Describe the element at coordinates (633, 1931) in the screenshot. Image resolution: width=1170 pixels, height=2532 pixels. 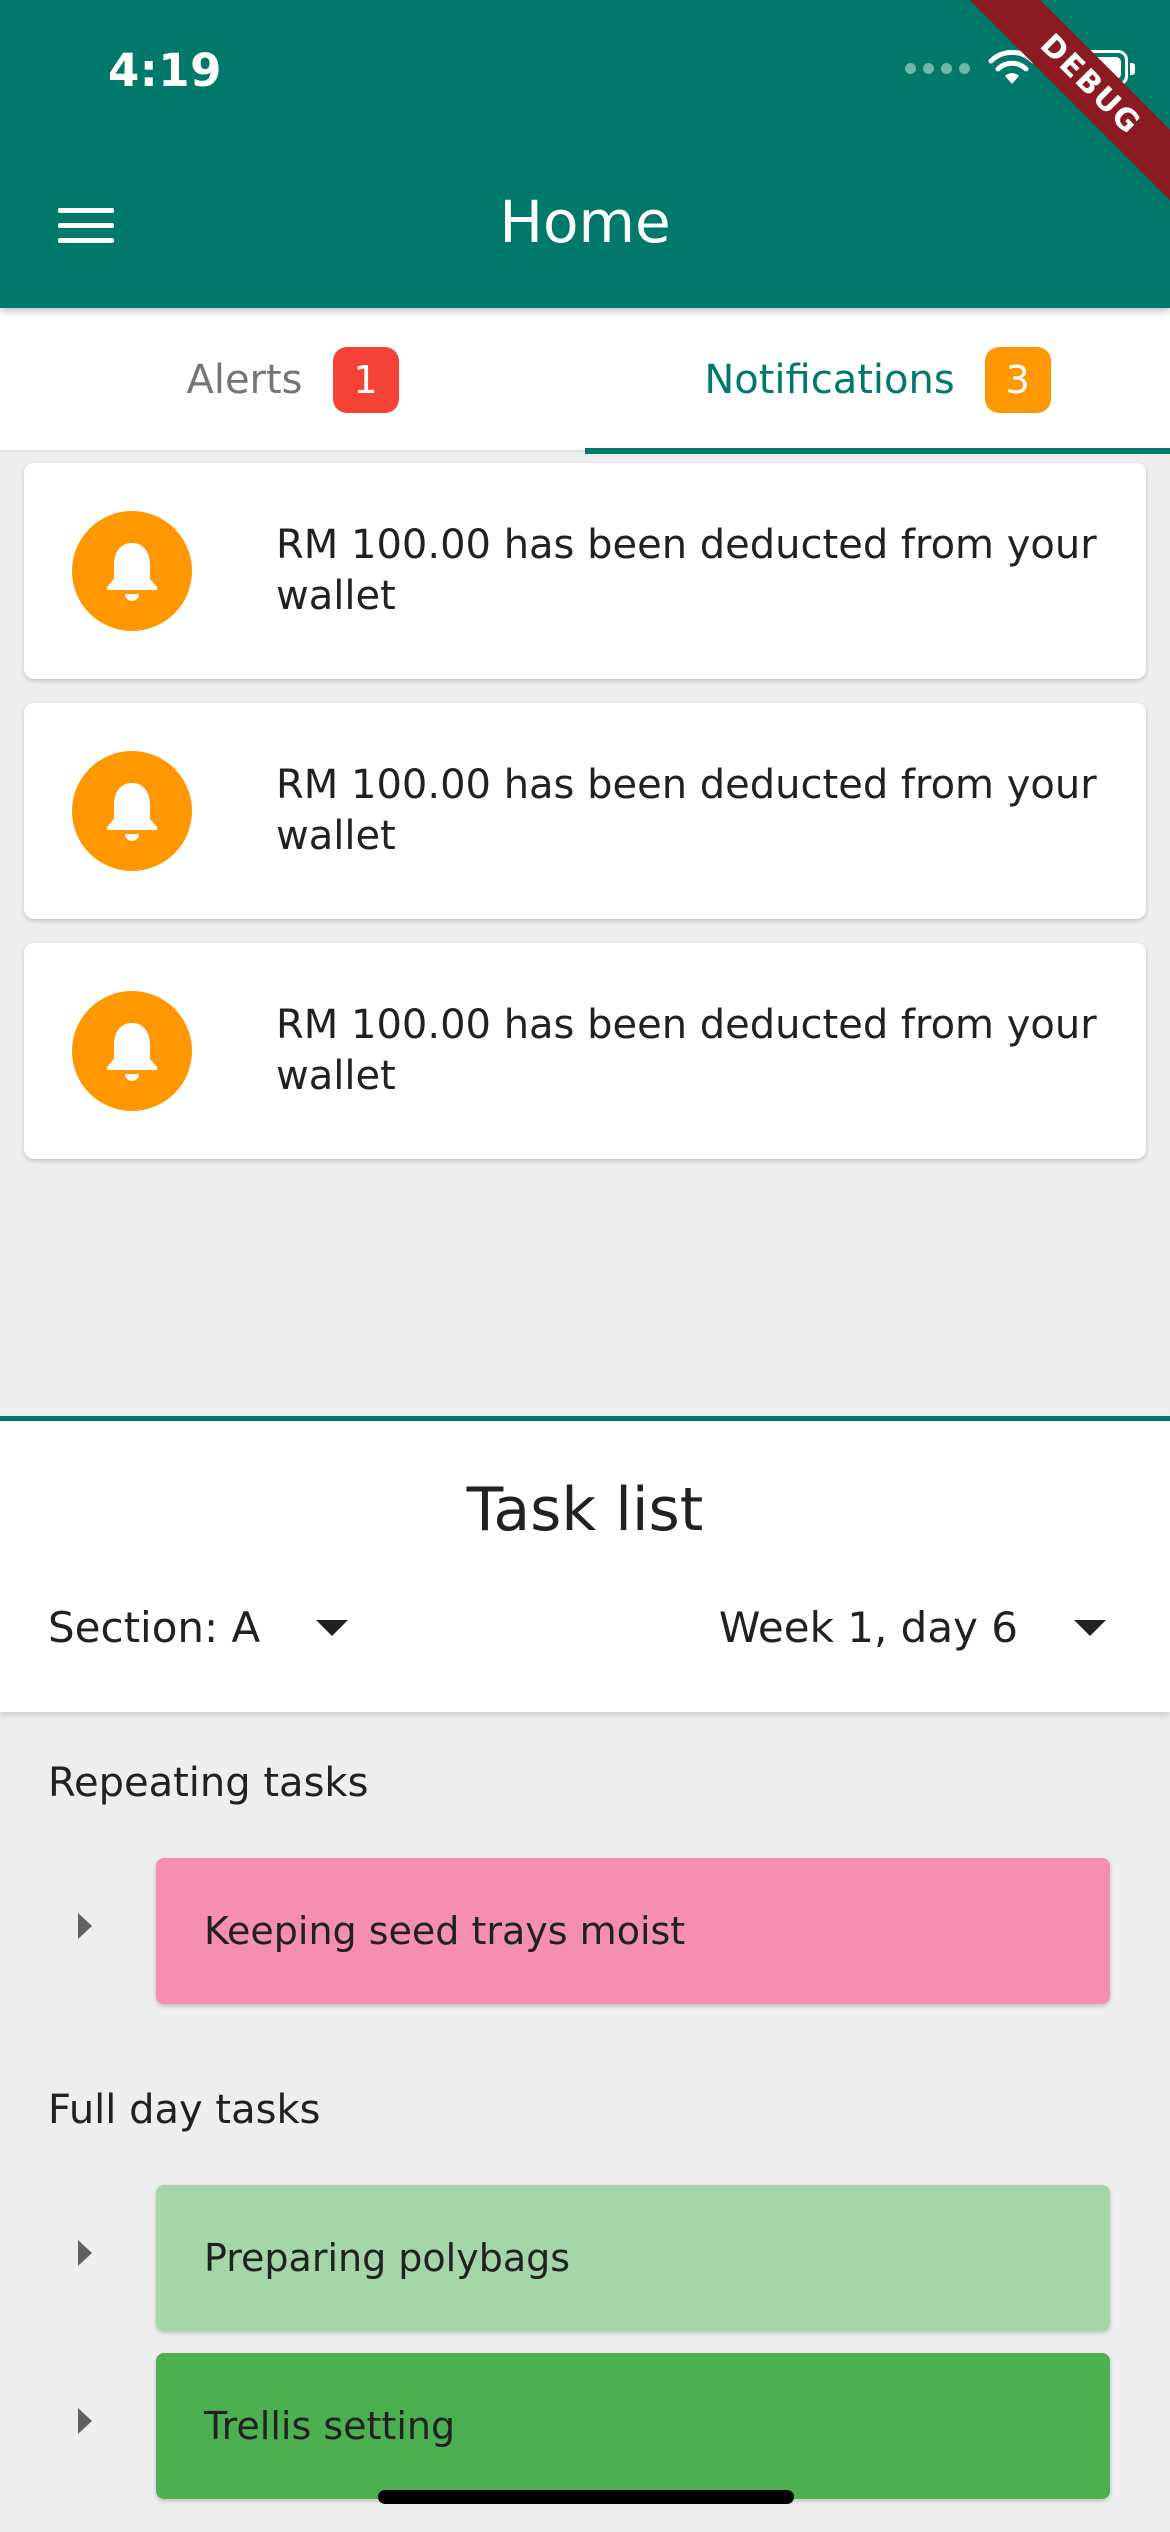
I see `task-item: Keeping seed trays moist` at that location.